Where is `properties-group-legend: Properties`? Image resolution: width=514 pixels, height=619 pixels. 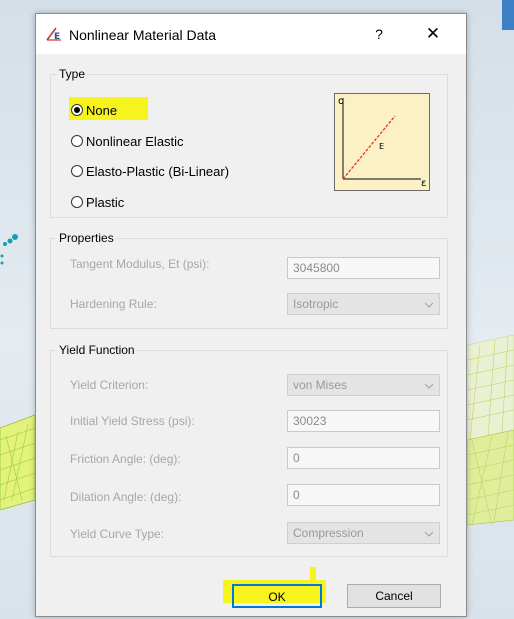 properties-group-legend: Properties is located at coordinates (86, 238).